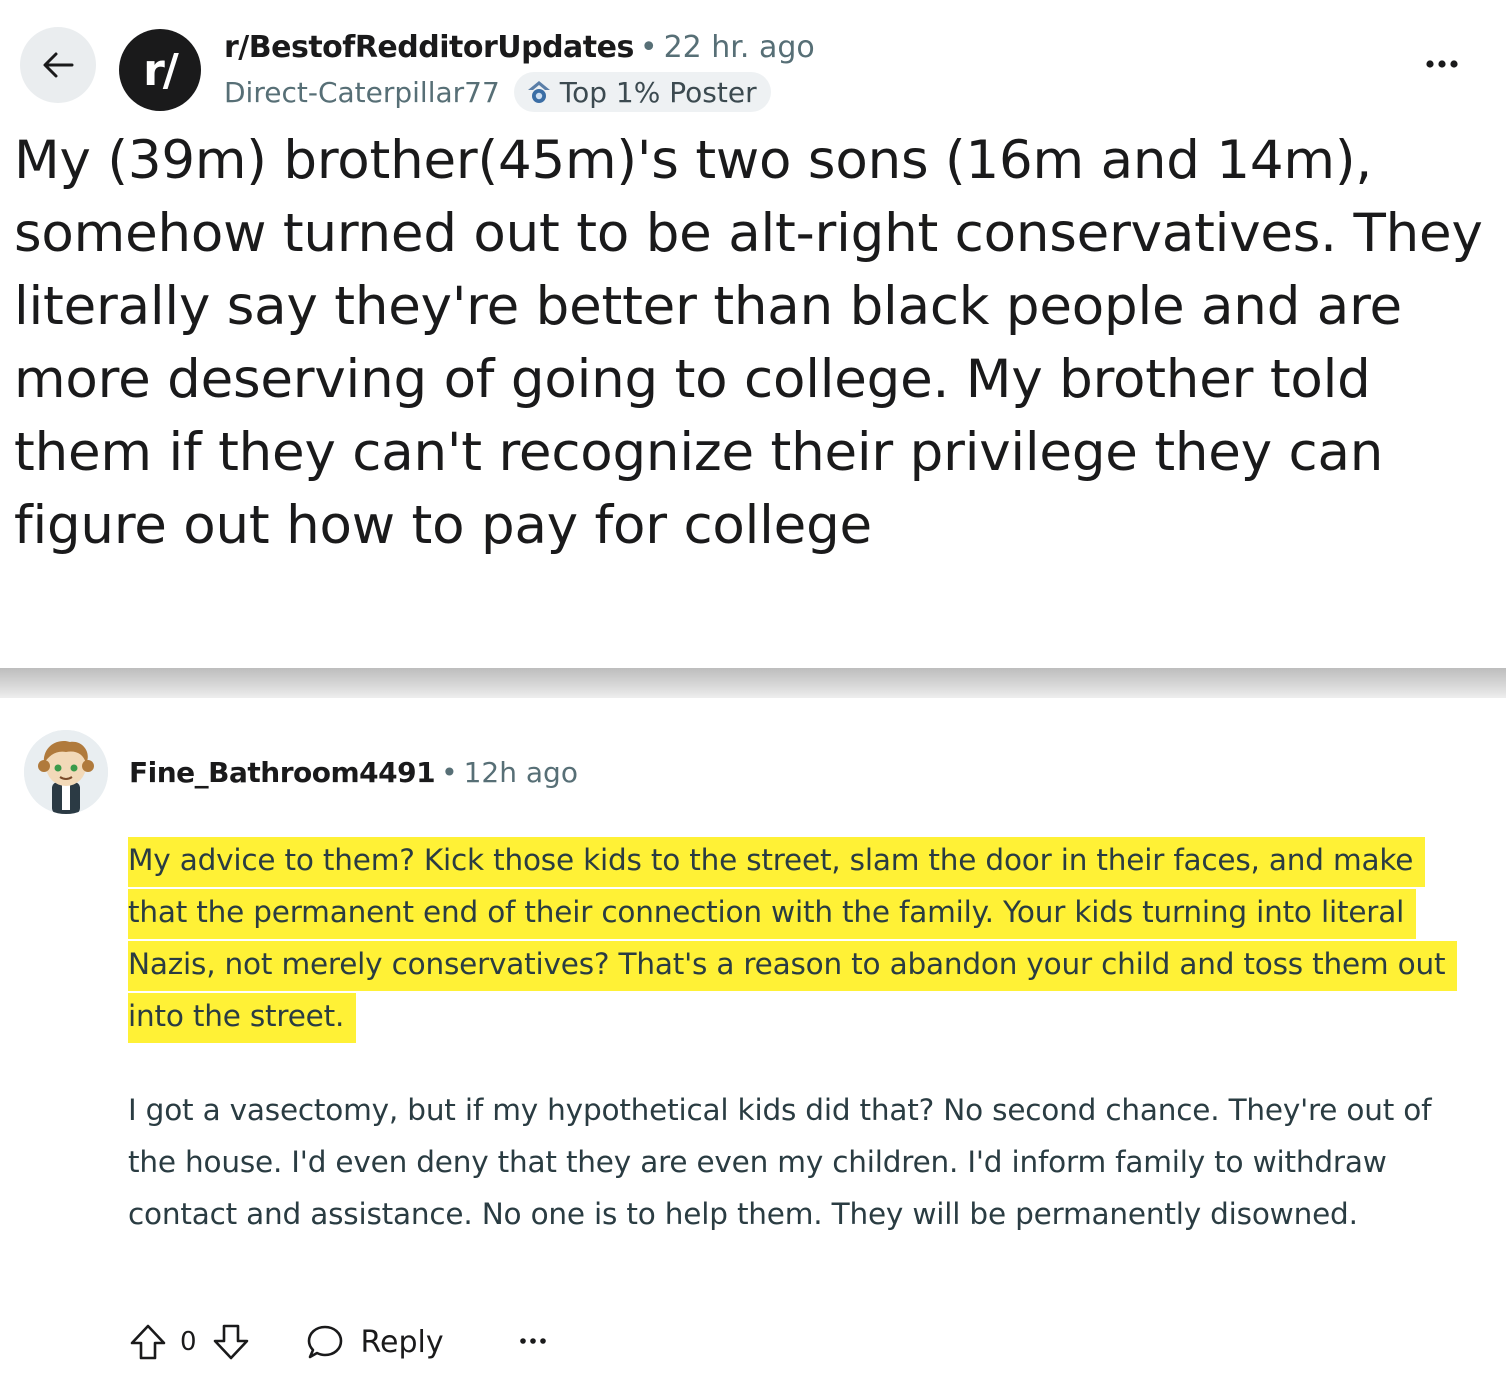 This screenshot has width=1506, height=1376. Describe the element at coordinates (753, 683) in the screenshot. I see `section-divider` at that location.